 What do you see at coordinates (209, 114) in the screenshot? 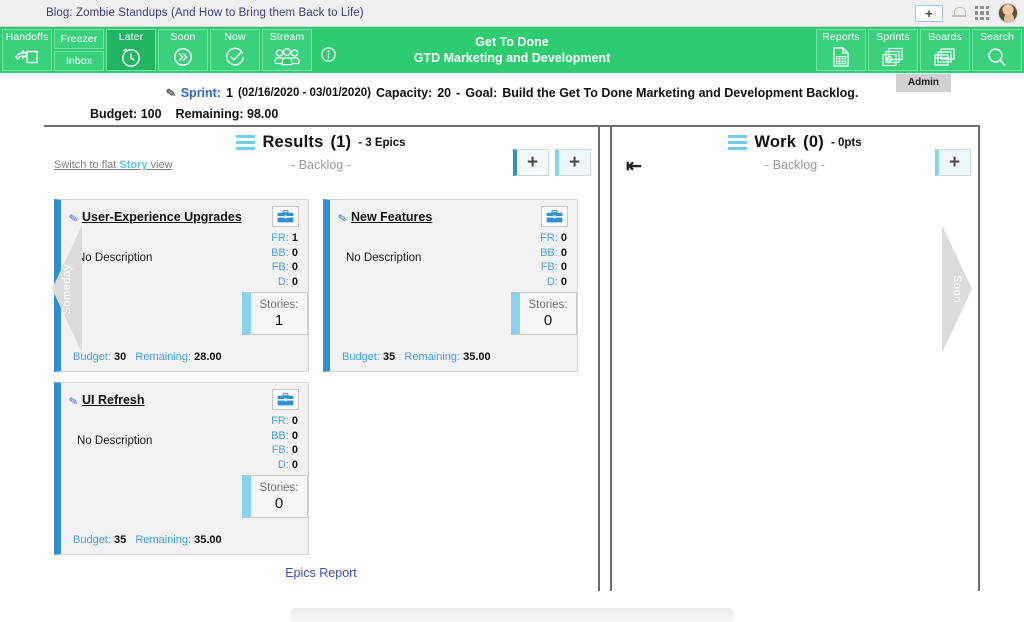
I see `sprint-remaining-label: Remaining:` at bounding box center [209, 114].